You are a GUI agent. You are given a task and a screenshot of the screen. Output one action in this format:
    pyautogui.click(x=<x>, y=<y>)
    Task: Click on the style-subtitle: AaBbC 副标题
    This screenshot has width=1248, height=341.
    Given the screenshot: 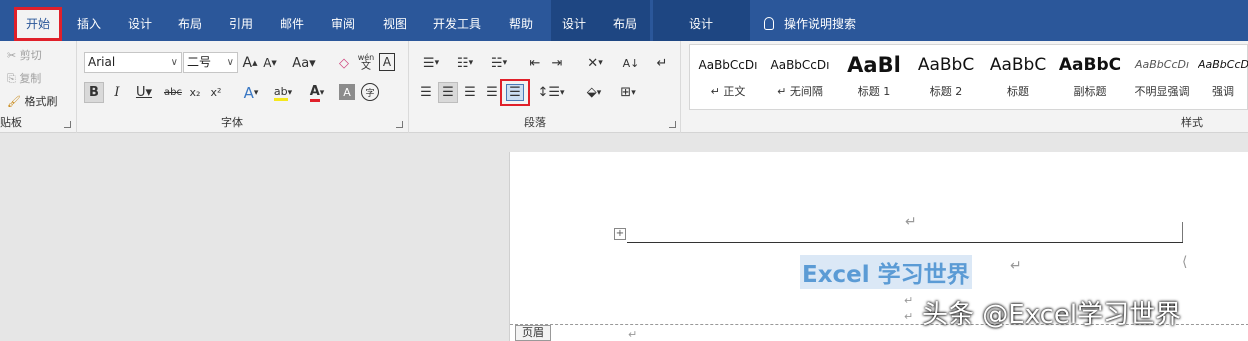 What is the action you would take?
    pyautogui.click(x=1090, y=77)
    